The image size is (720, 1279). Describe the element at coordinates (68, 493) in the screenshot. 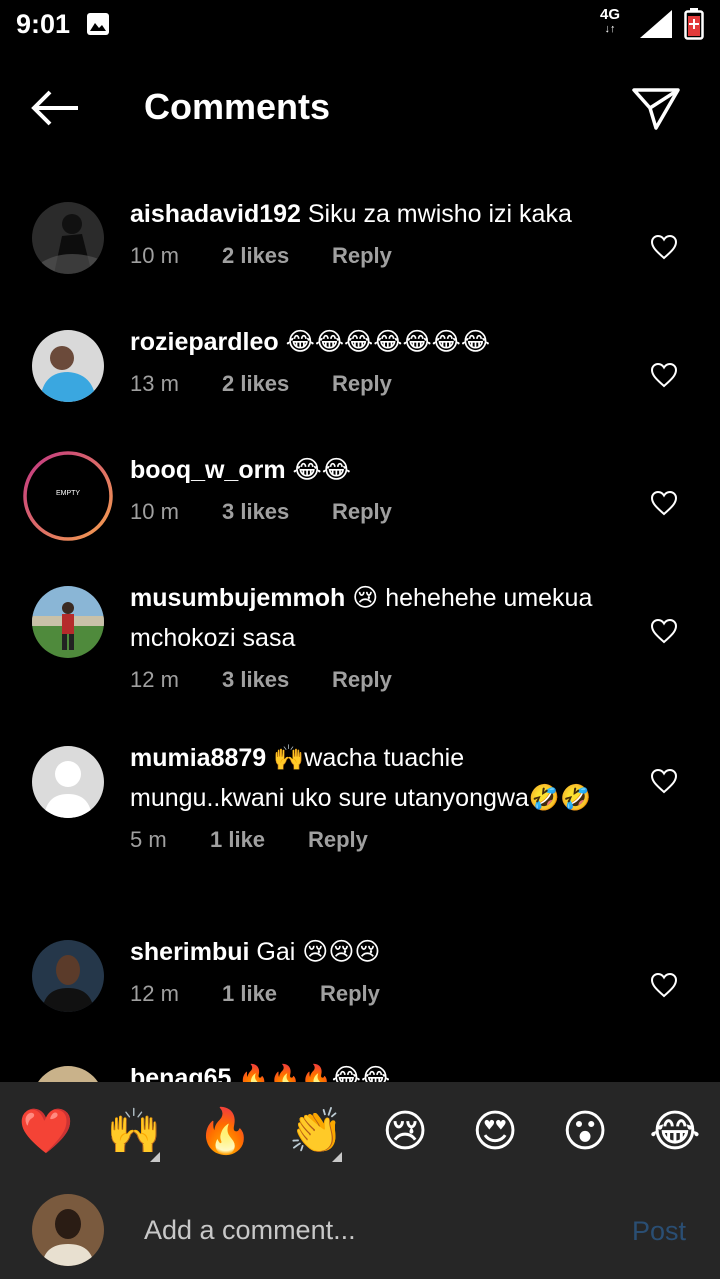

I see `avatar-text: EMPTY` at that location.